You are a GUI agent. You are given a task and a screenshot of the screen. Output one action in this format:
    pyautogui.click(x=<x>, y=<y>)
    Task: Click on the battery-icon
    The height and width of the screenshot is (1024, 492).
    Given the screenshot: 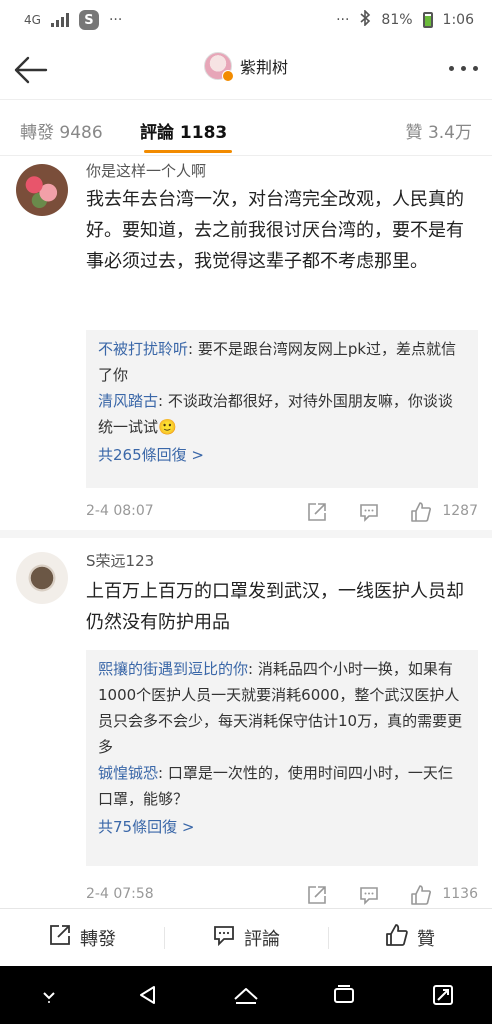 What is the action you would take?
    pyautogui.click(x=427, y=20)
    